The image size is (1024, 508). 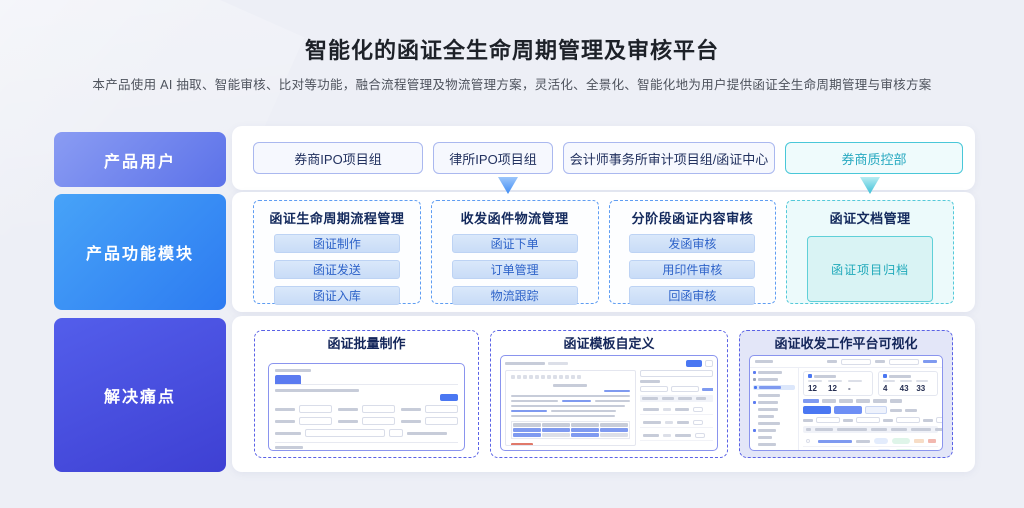 What do you see at coordinates (676, 408) in the screenshot?
I see `field-panel-placeholder` at bounding box center [676, 408].